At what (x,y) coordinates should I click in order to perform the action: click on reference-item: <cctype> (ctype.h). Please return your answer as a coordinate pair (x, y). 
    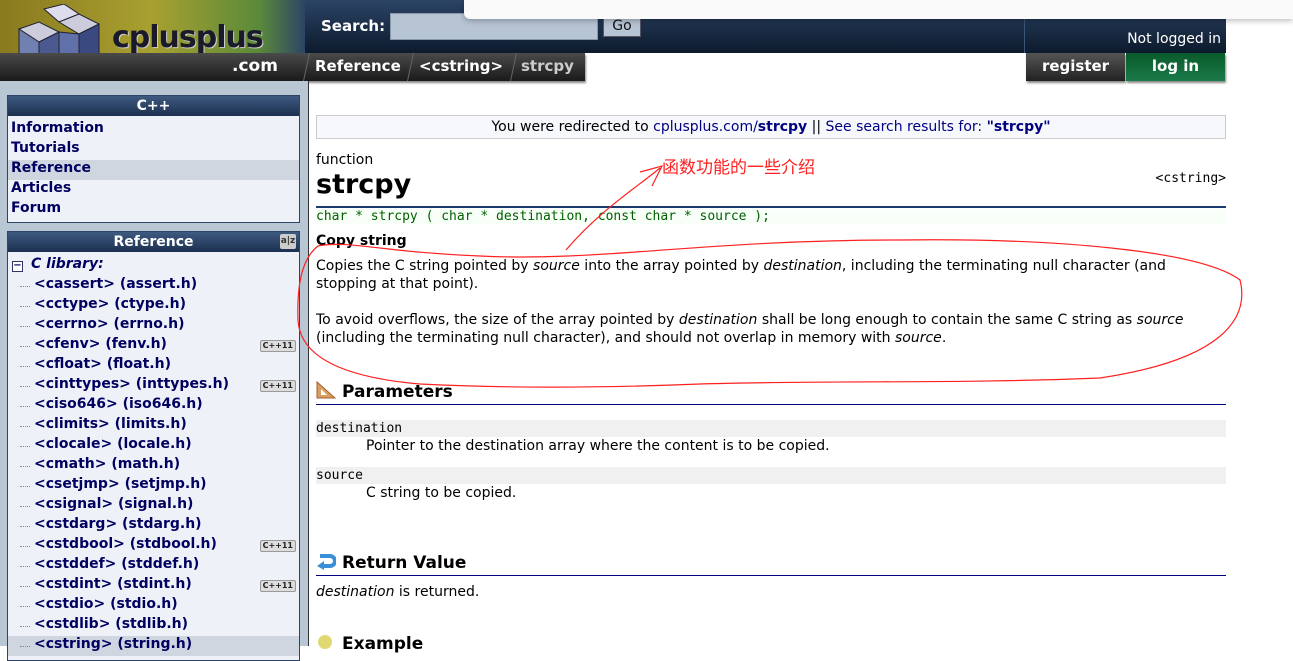
    Looking at the image, I should click on (153, 306).